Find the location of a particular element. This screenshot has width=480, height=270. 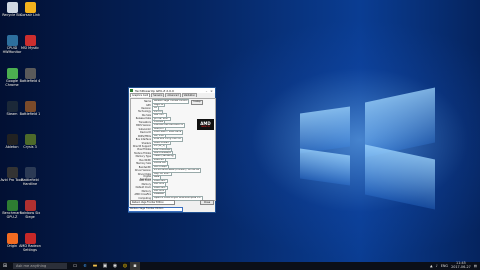

desktop-shortcut: MSI Mystic is located at coordinates (30, 48).